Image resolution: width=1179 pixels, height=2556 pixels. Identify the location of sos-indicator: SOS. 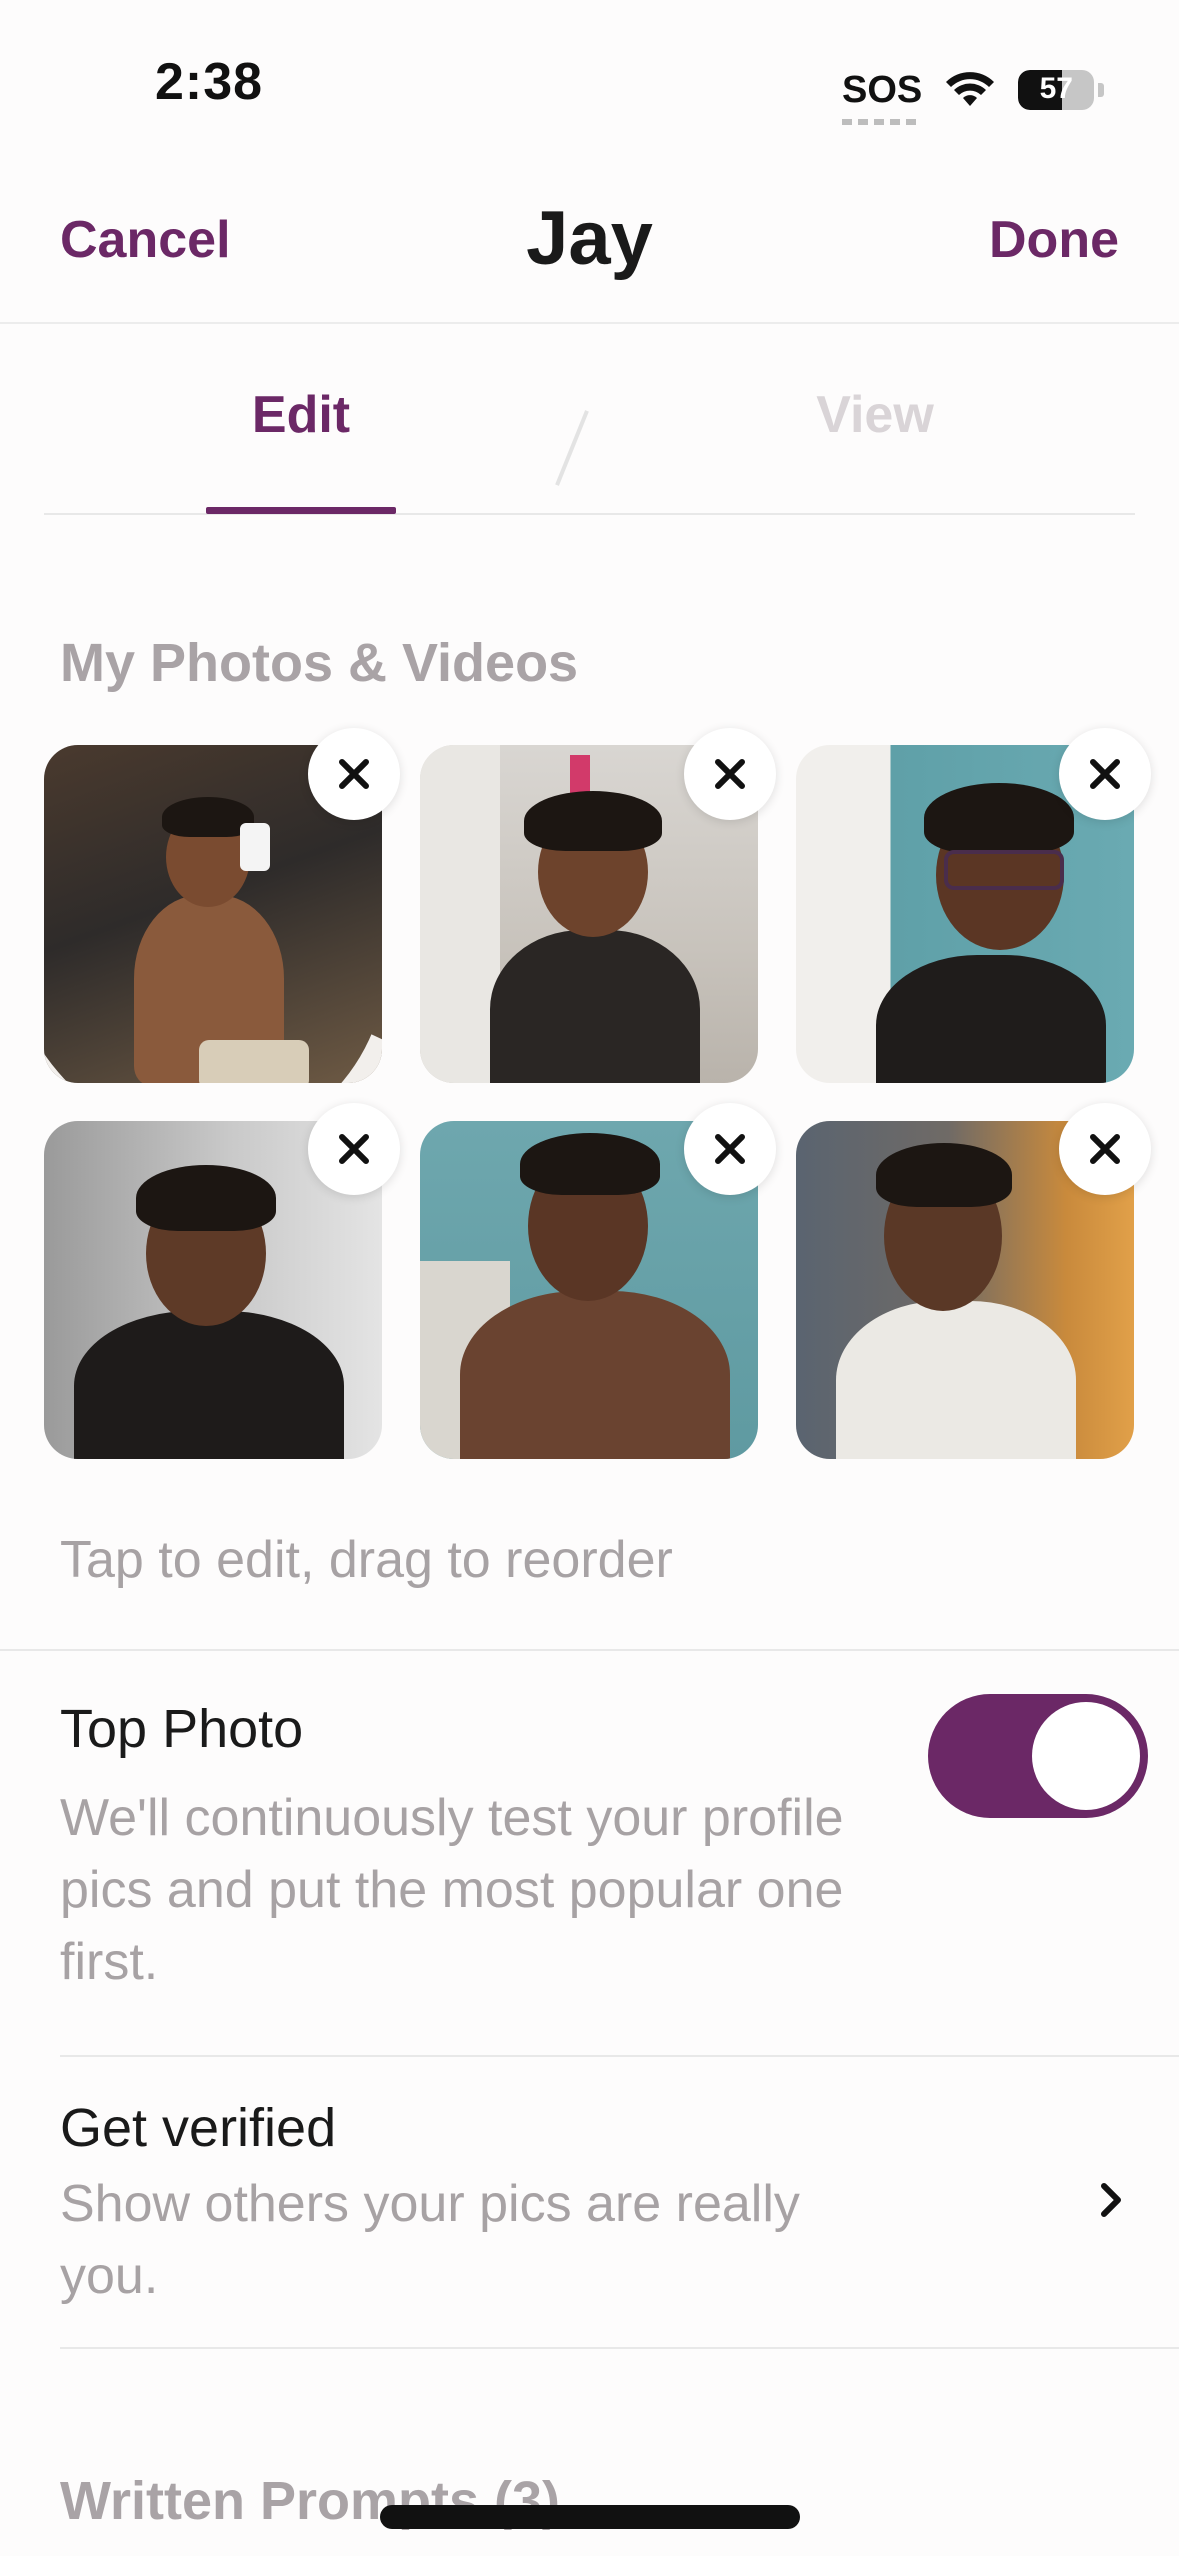
(882, 97).